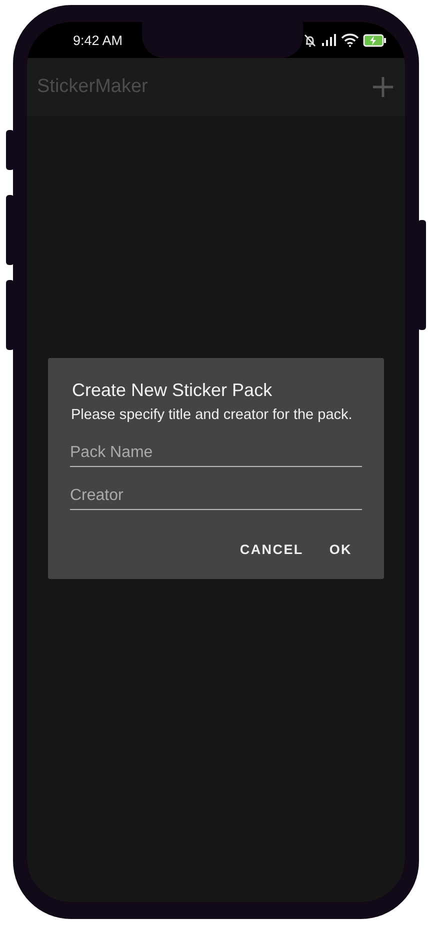  Describe the element at coordinates (340, 549) in the screenshot. I see `dialog-button: OK` at that location.